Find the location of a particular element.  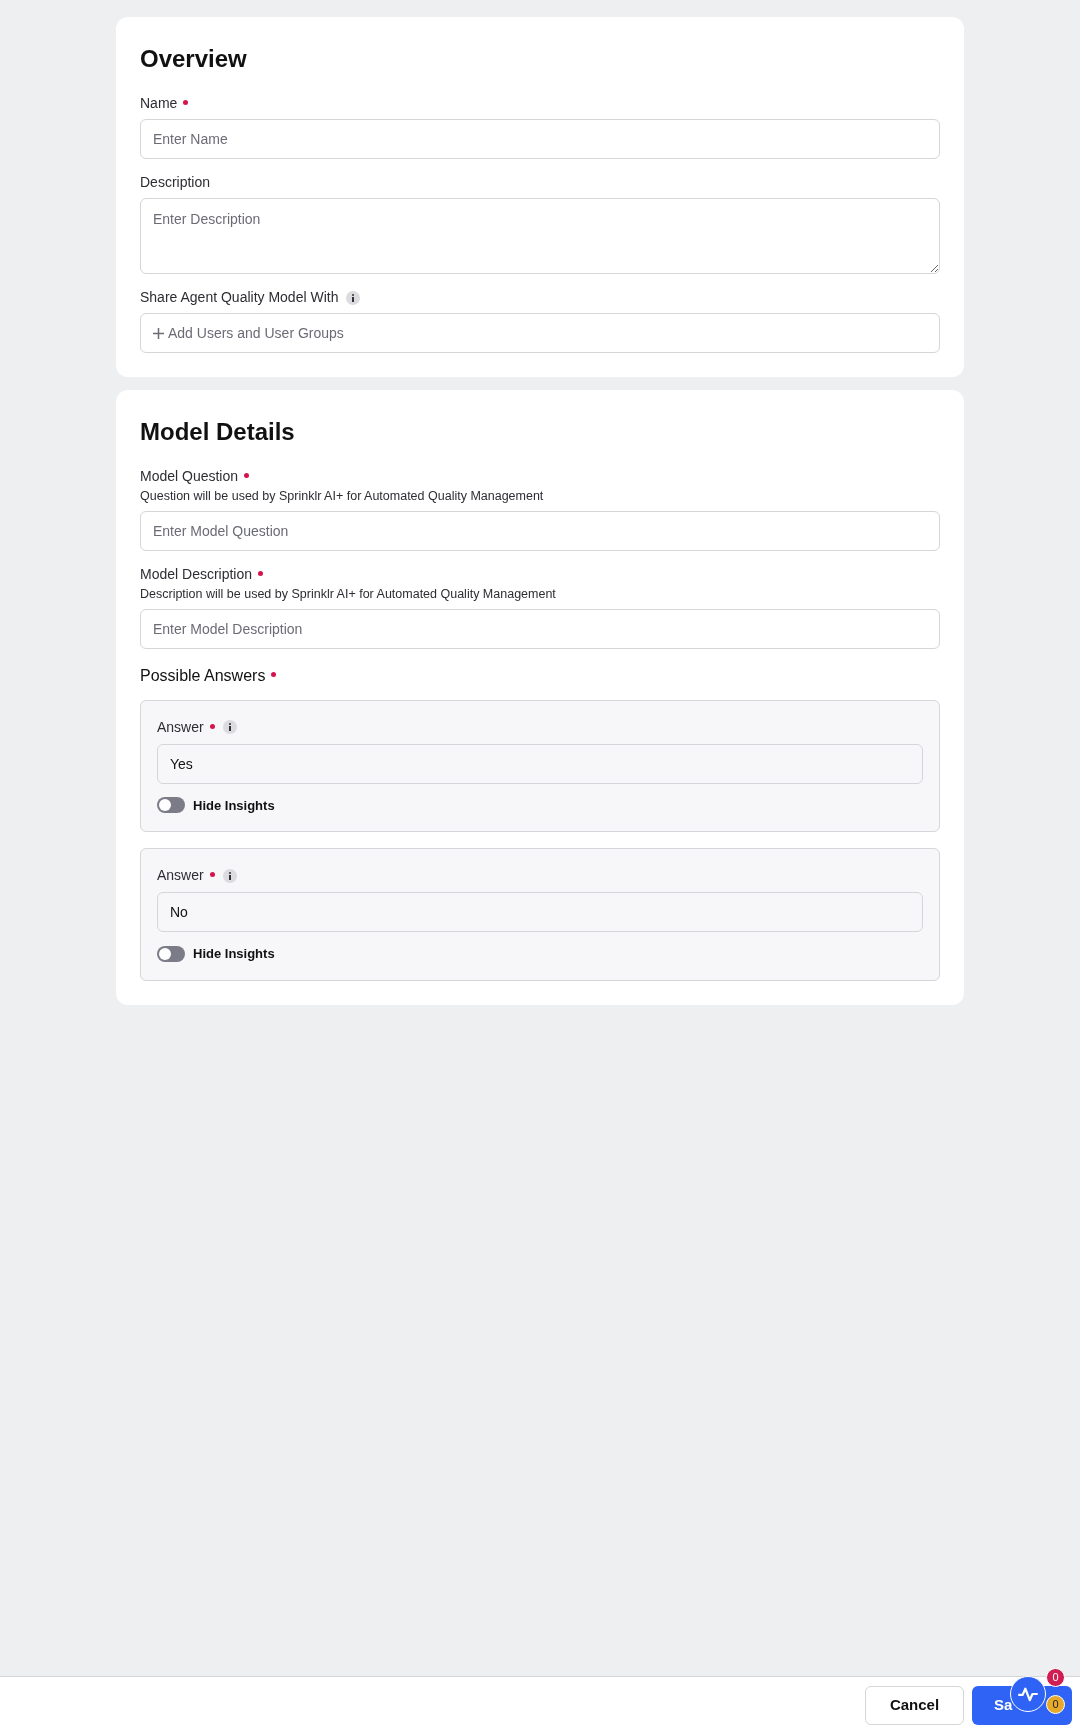

field-label: Description is located at coordinates (175, 182).